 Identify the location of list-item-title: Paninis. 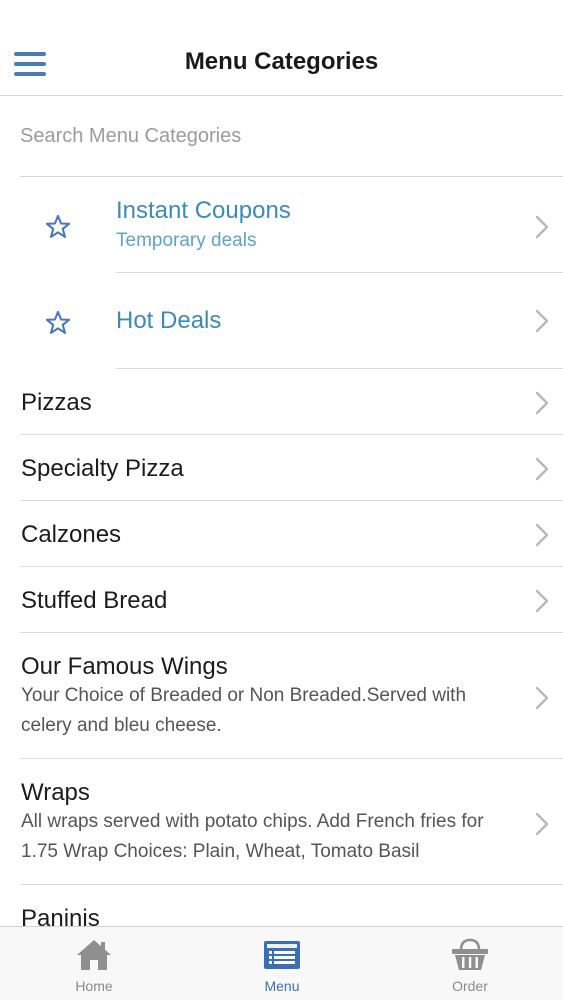
(60, 915).